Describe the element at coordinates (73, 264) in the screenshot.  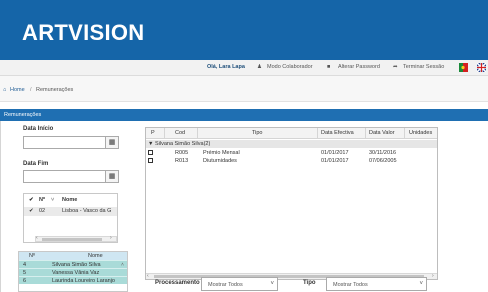
I see `table-row: 4 Silvana Simão Silva` at that location.